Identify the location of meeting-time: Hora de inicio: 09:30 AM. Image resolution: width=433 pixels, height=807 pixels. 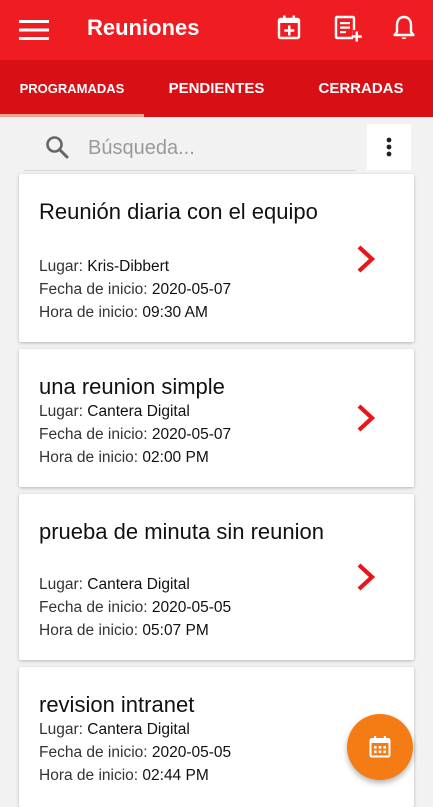
(123, 312).